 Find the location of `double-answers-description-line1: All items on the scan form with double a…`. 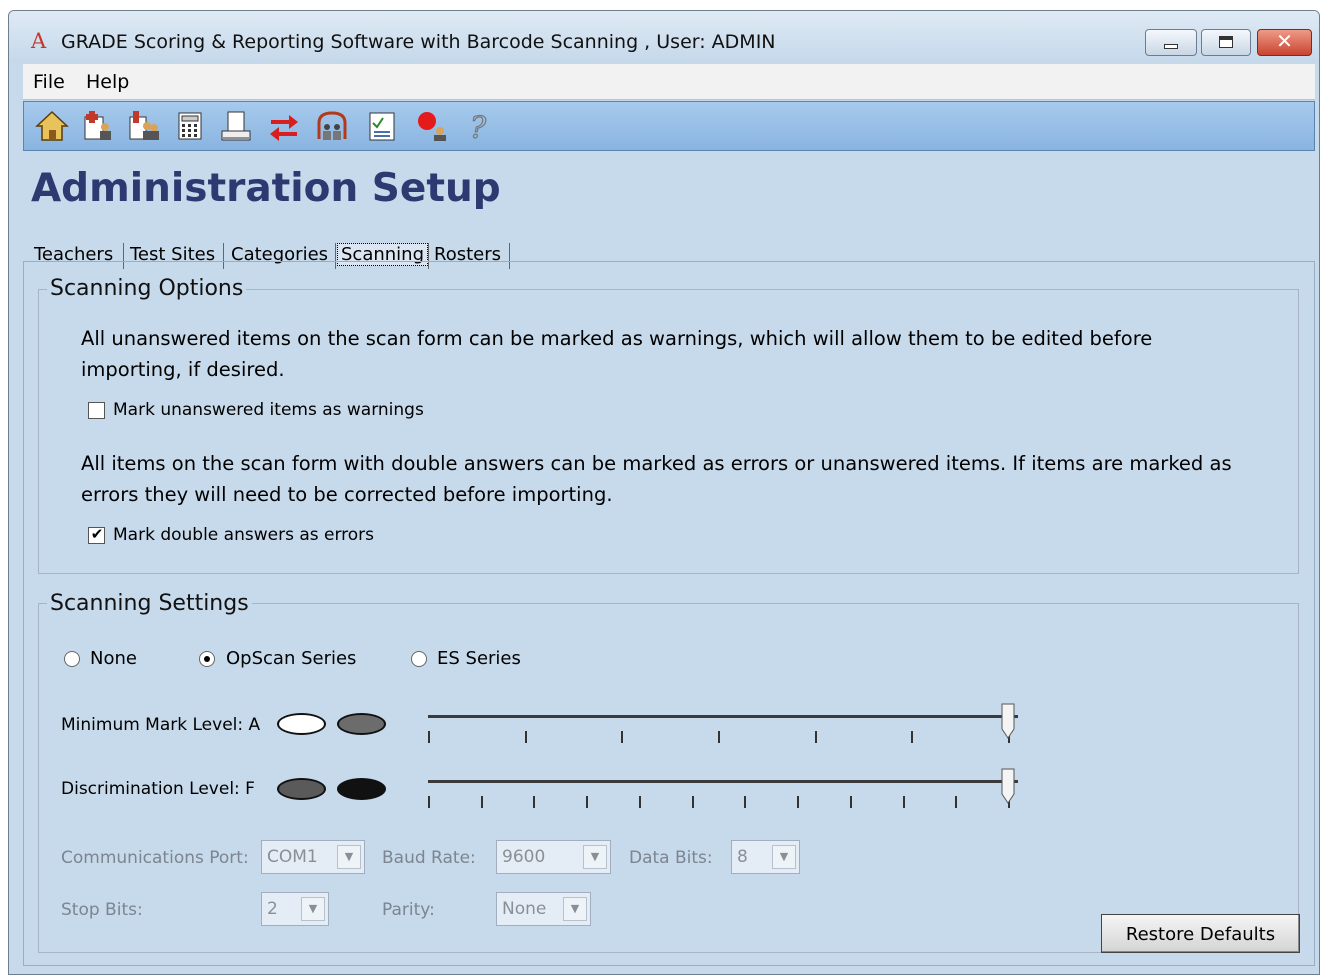

double-answers-description-line1: All items on the scan form with double a… is located at coordinates (656, 463).